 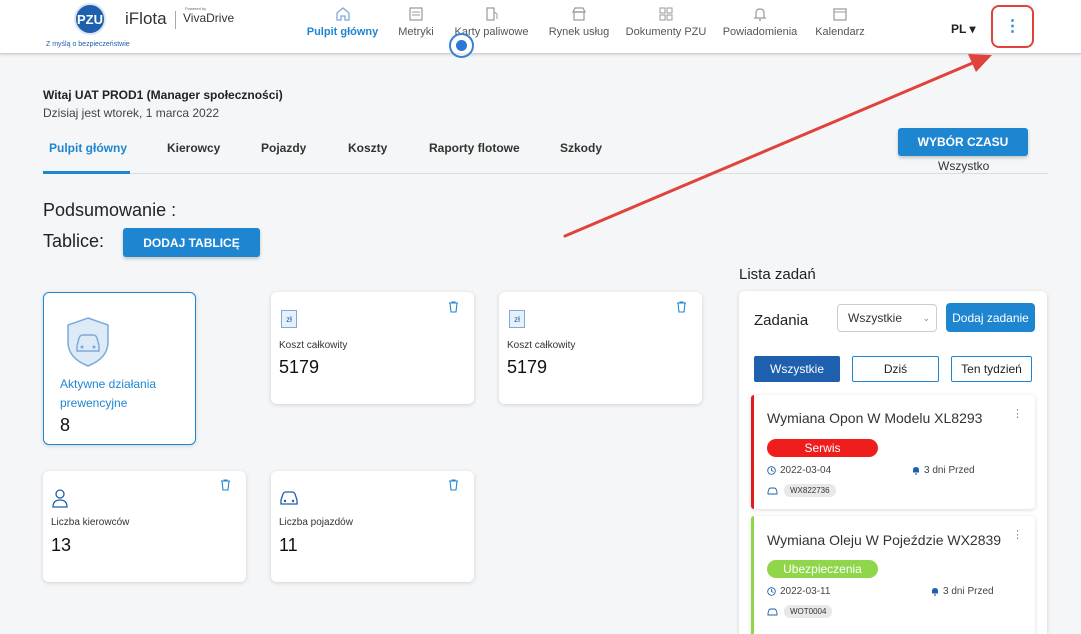 I want to click on nav-label: Powiadomienia, so click(x=760, y=32).